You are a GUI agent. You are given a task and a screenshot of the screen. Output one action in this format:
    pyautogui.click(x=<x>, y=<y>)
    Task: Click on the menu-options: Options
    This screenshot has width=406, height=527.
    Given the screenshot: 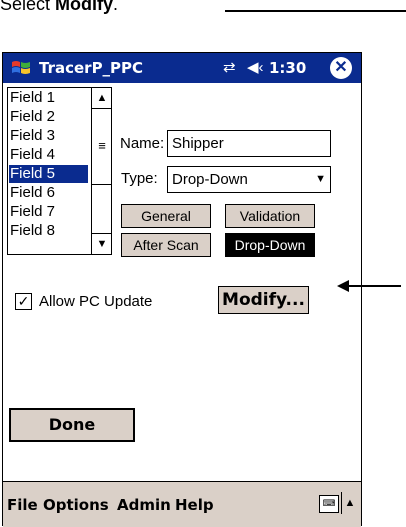 What is the action you would take?
    pyautogui.click(x=76, y=505)
    